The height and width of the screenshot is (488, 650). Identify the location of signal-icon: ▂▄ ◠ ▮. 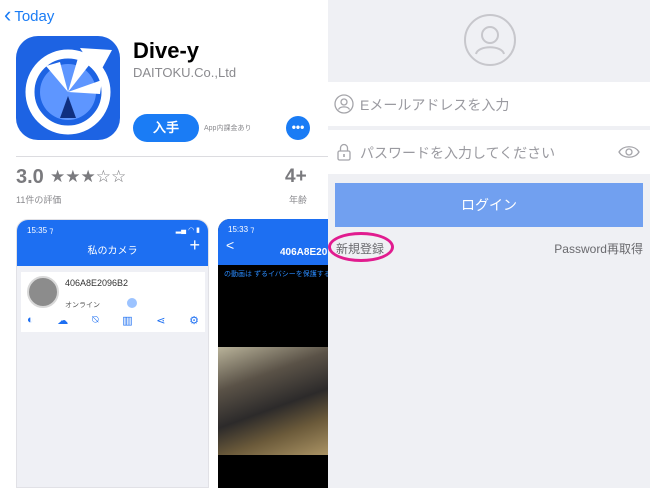
(187, 230).